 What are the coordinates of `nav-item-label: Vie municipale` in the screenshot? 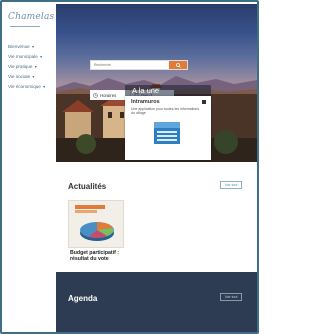 It's located at (23, 56).